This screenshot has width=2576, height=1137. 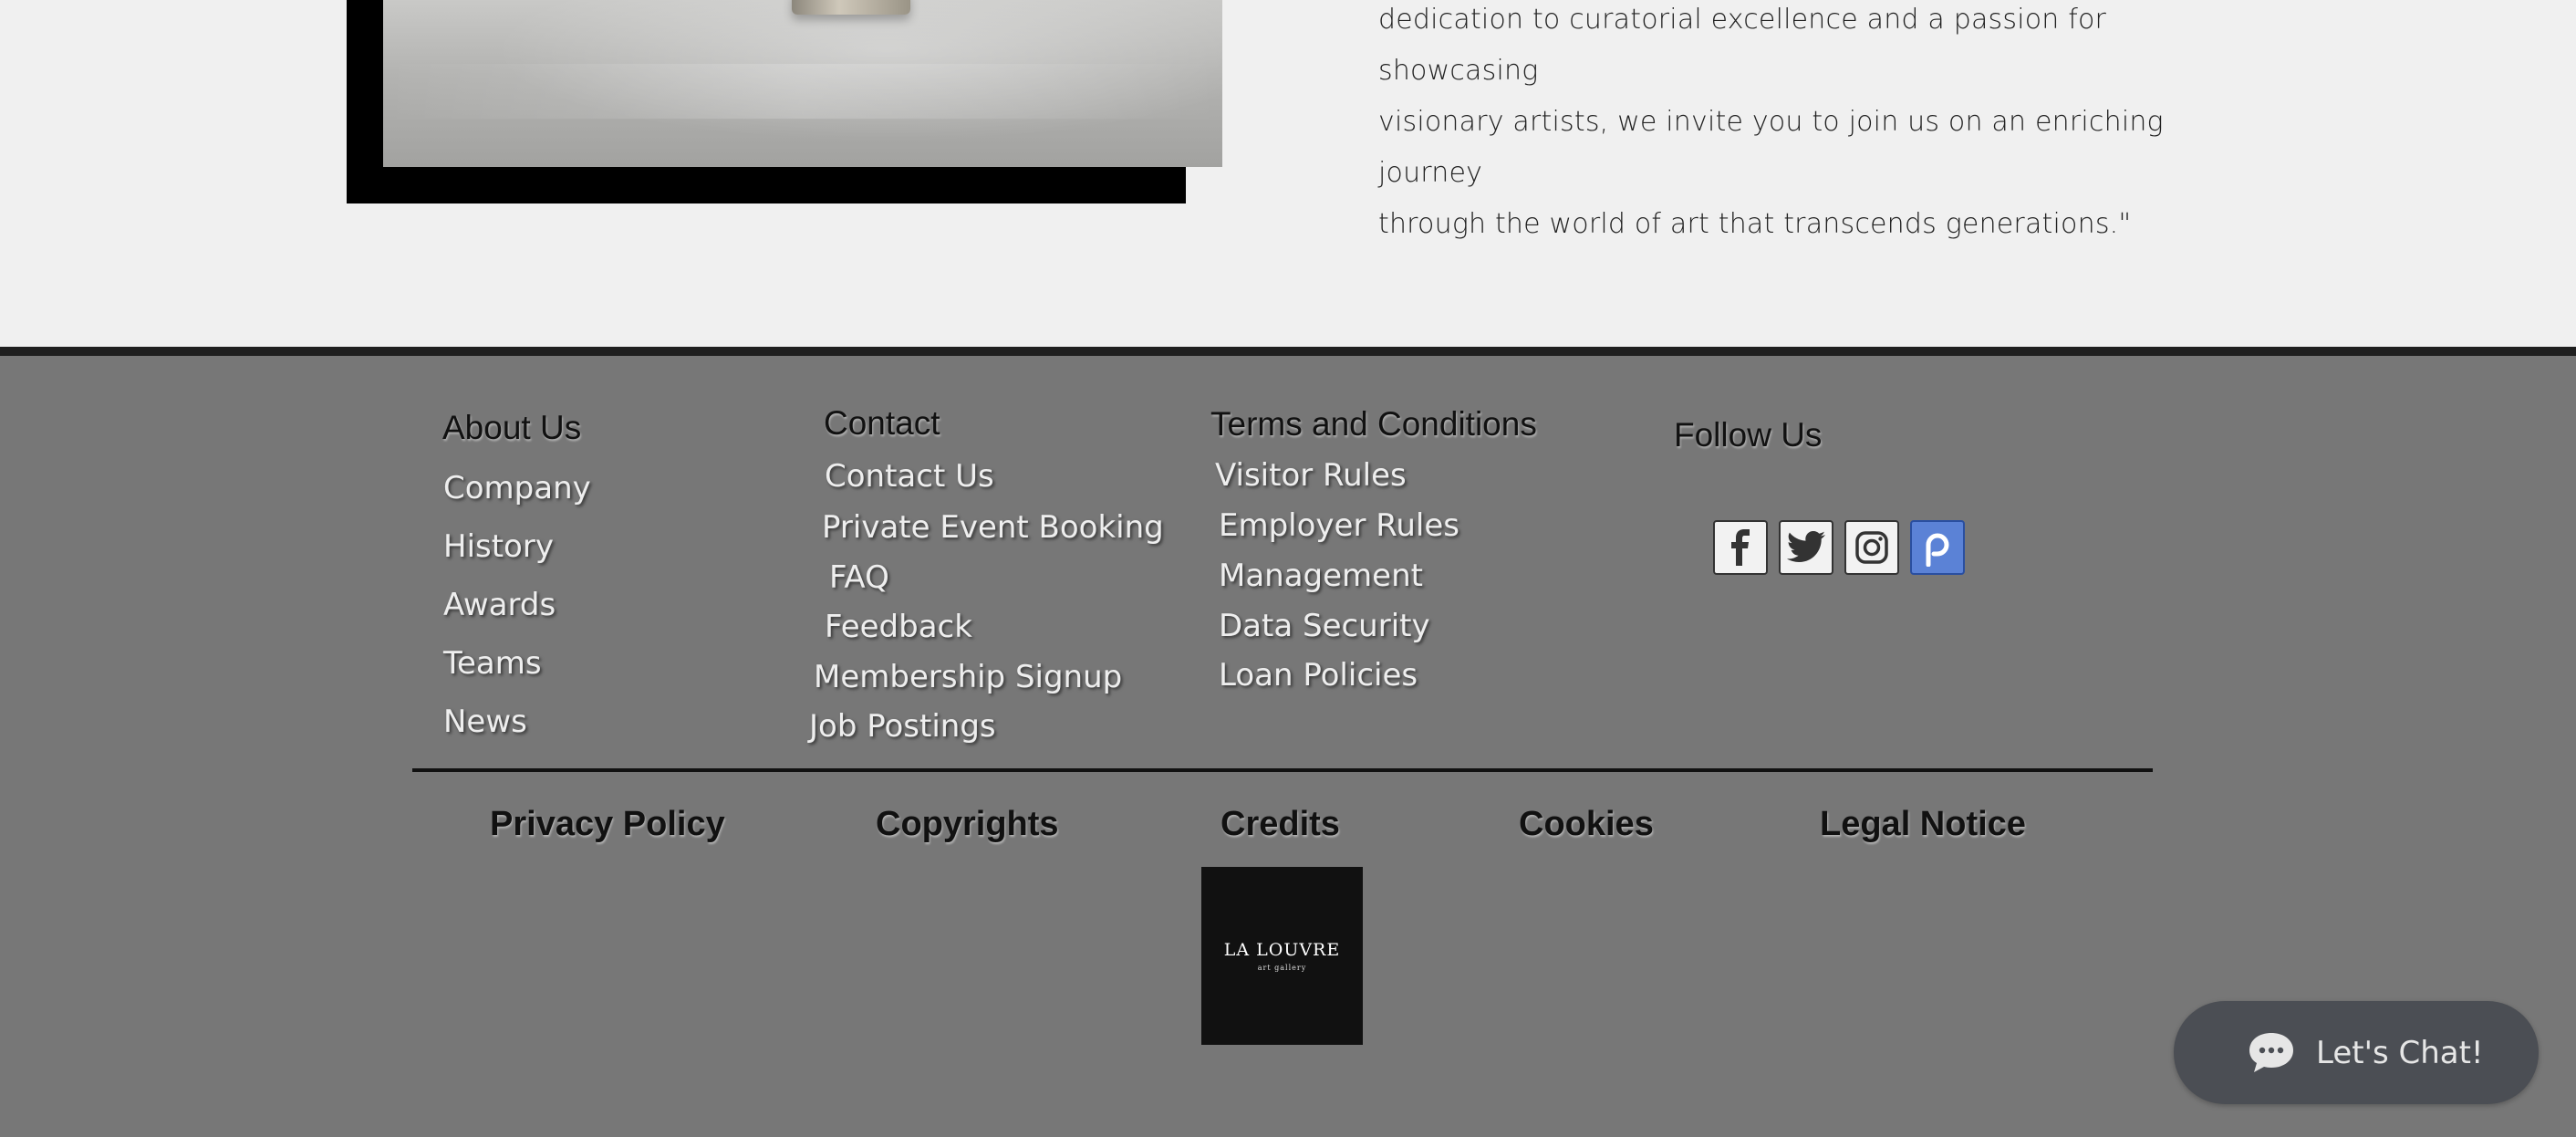 I want to click on terms-heading: Terms and Conditions, so click(x=1374, y=424).